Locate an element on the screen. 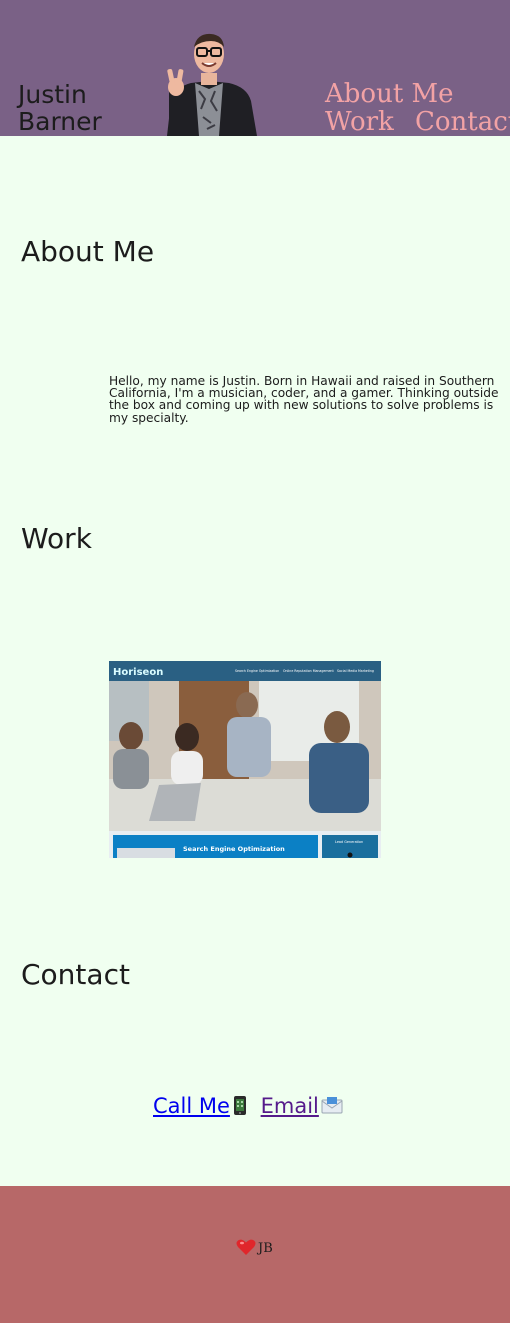 The width and height of the screenshot is (510, 1323). project-banner: Search Engine Optimization is located at coordinates (234, 849).